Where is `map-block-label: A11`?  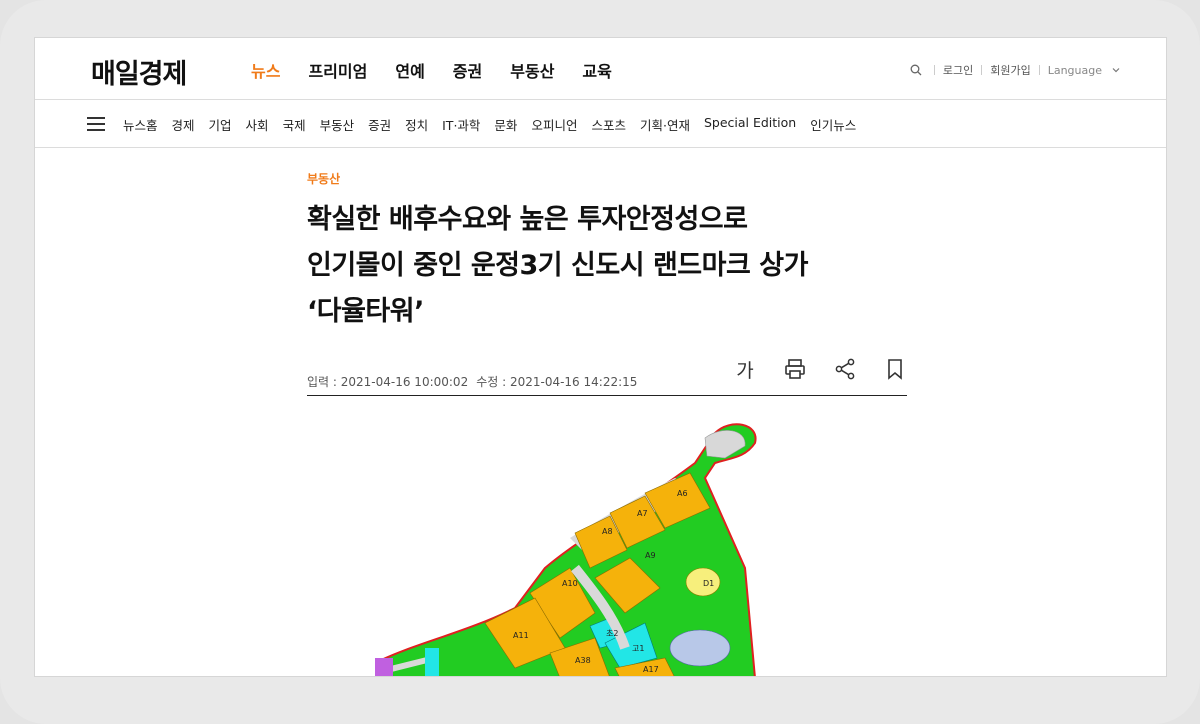
map-block-label: A11 is located at coordinates (521, 635).